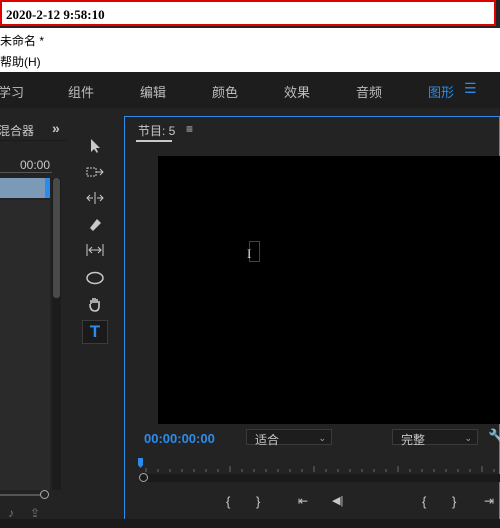  I want to click on export-frame-icon: ⇥, so click(489, 501).